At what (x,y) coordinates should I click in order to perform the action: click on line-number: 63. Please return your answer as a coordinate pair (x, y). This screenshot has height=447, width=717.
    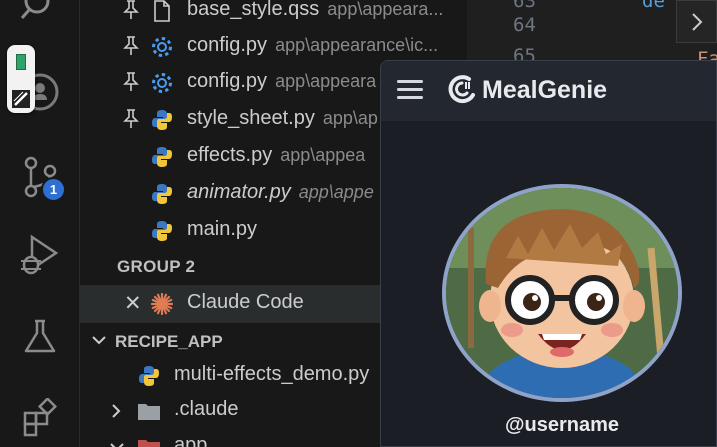
    Looking at the image, I should click on (524, 6).